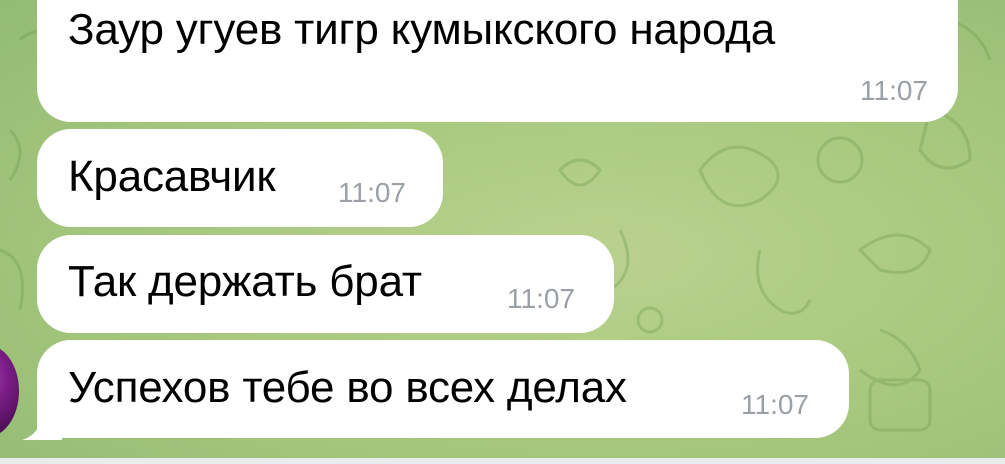 The height and width of the screenshot is (464, 1005). What do you see at coordinates (172, 176) in the screenshot?
I see `message-text: Красавчик` at bounding box center [172, 176].